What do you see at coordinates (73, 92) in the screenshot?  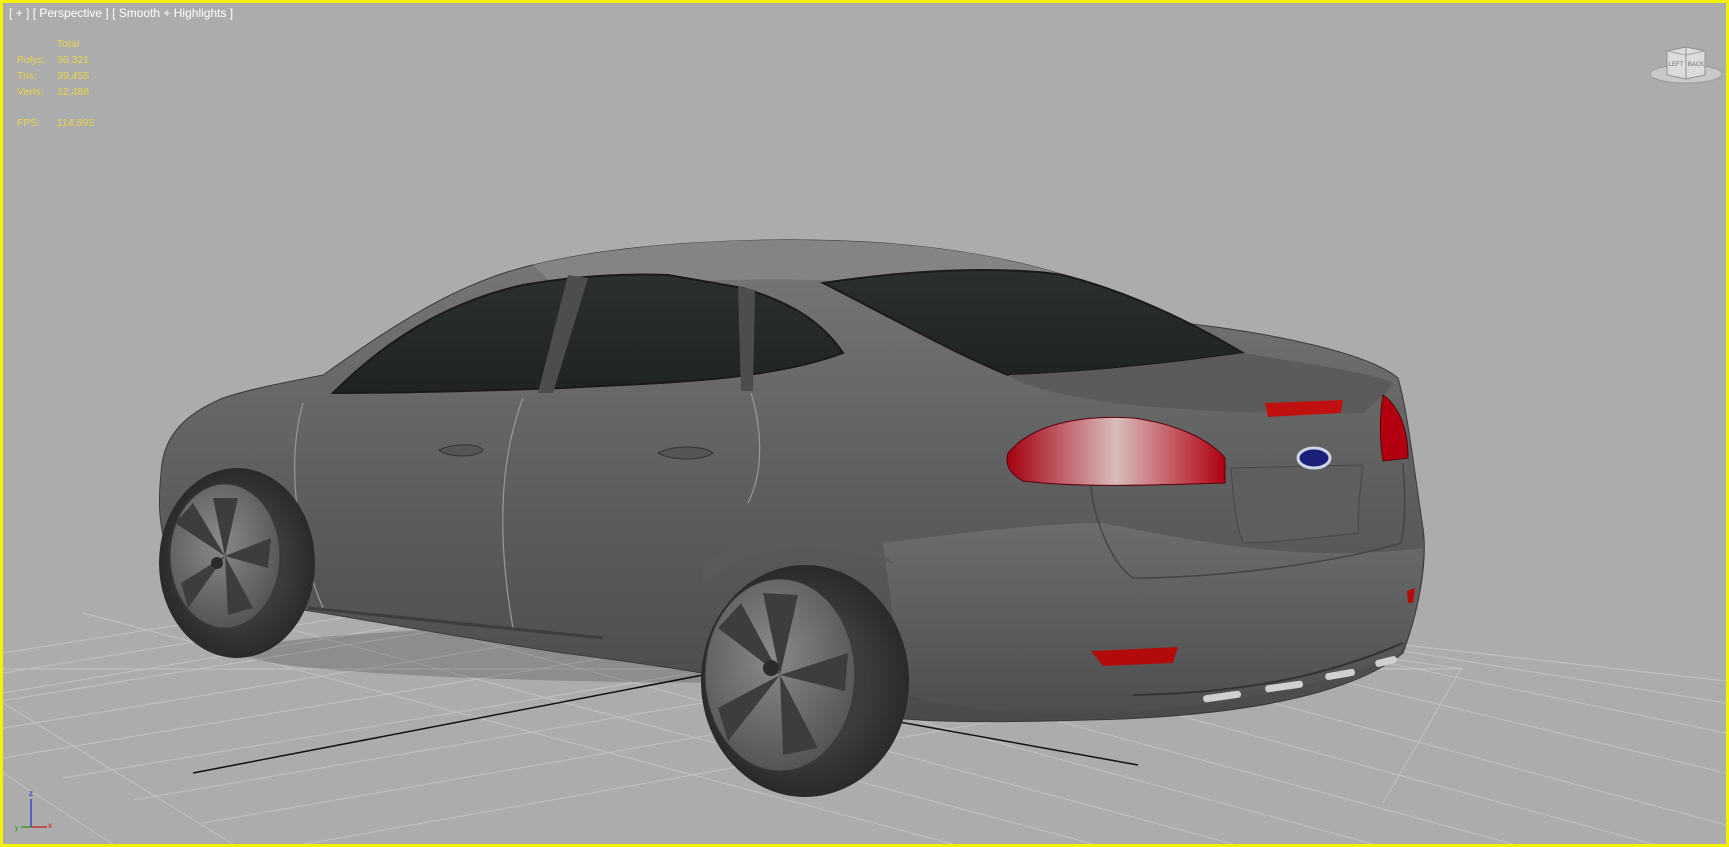 I see `stats-verts-value: 32,488` at bounding box center [73, 92].